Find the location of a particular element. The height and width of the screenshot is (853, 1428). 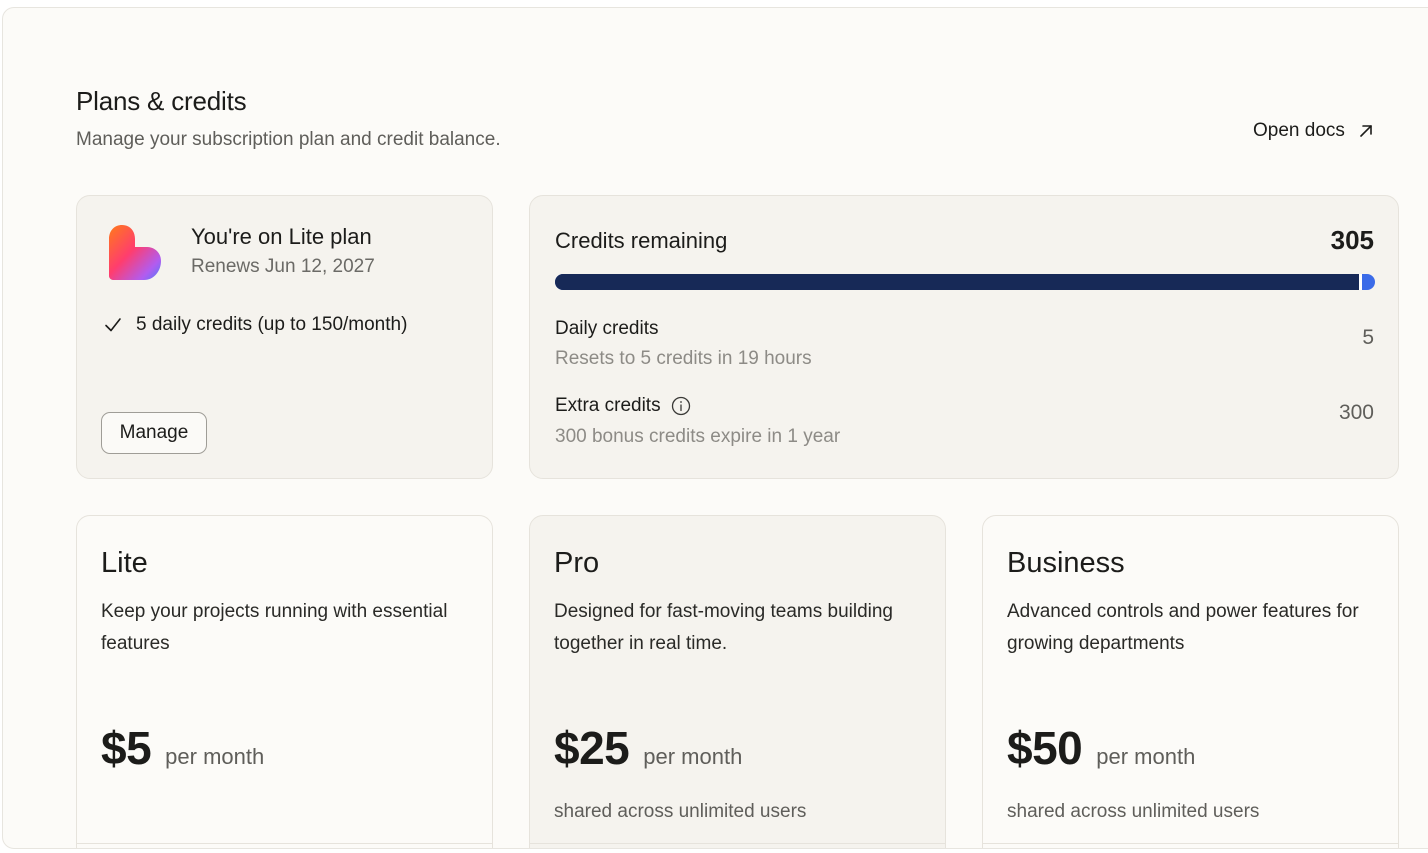

tier-price-row: $5 per month is located at coordinates (182, 748).